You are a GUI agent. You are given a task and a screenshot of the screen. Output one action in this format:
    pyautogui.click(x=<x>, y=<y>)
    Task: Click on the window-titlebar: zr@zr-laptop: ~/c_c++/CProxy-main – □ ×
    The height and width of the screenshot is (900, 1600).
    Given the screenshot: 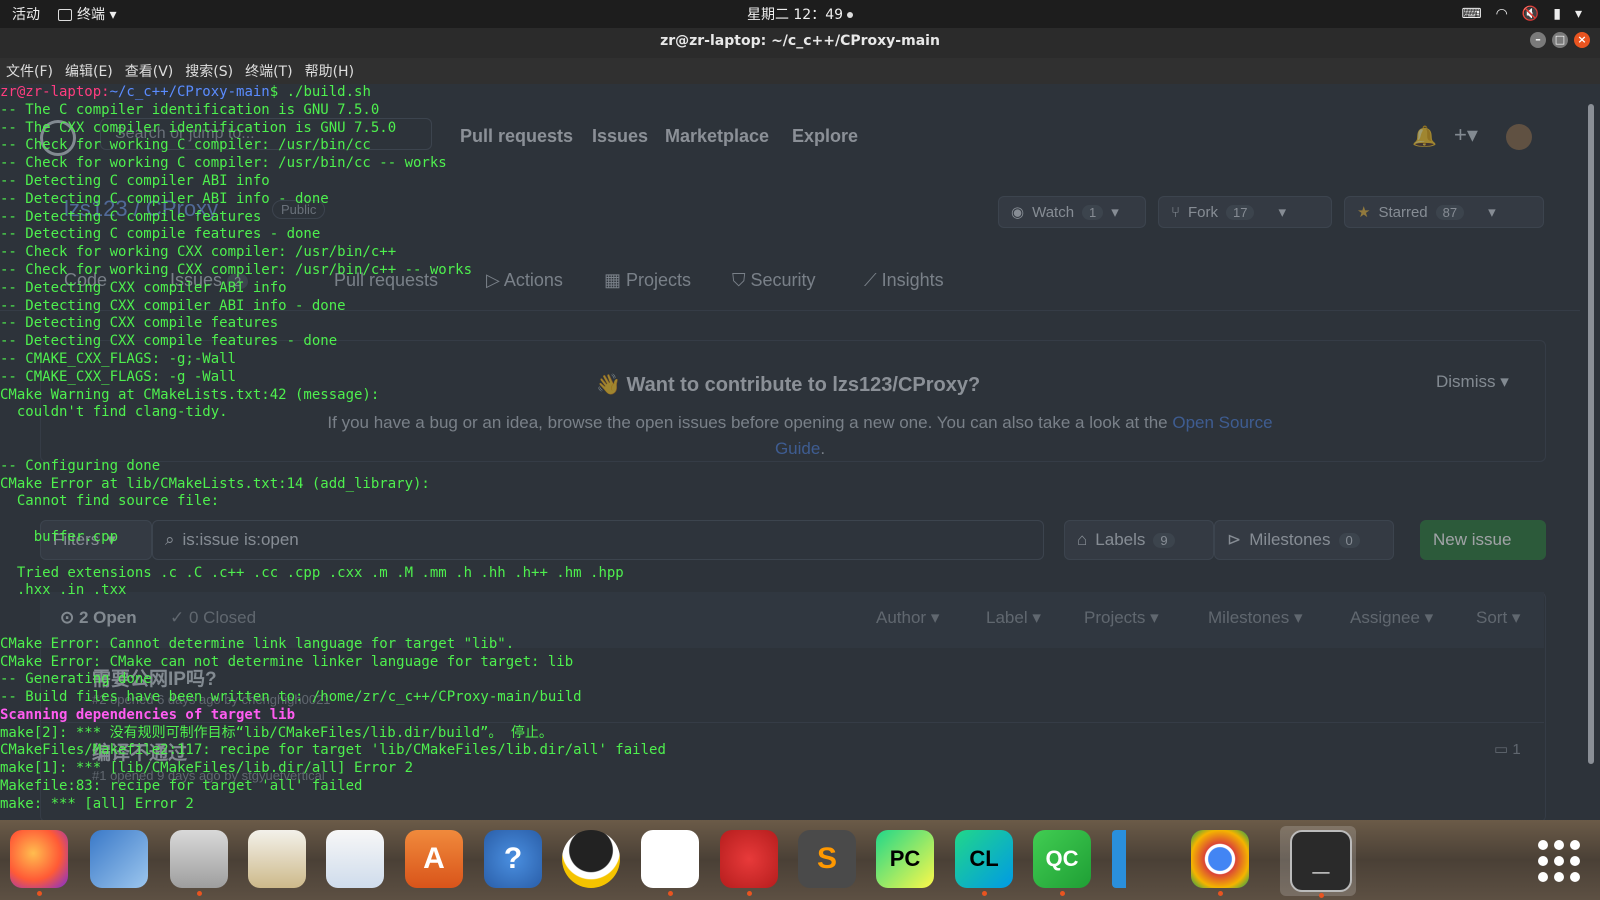 What is the action you would take?
    pyautogui.click(x=800, y=43)
    